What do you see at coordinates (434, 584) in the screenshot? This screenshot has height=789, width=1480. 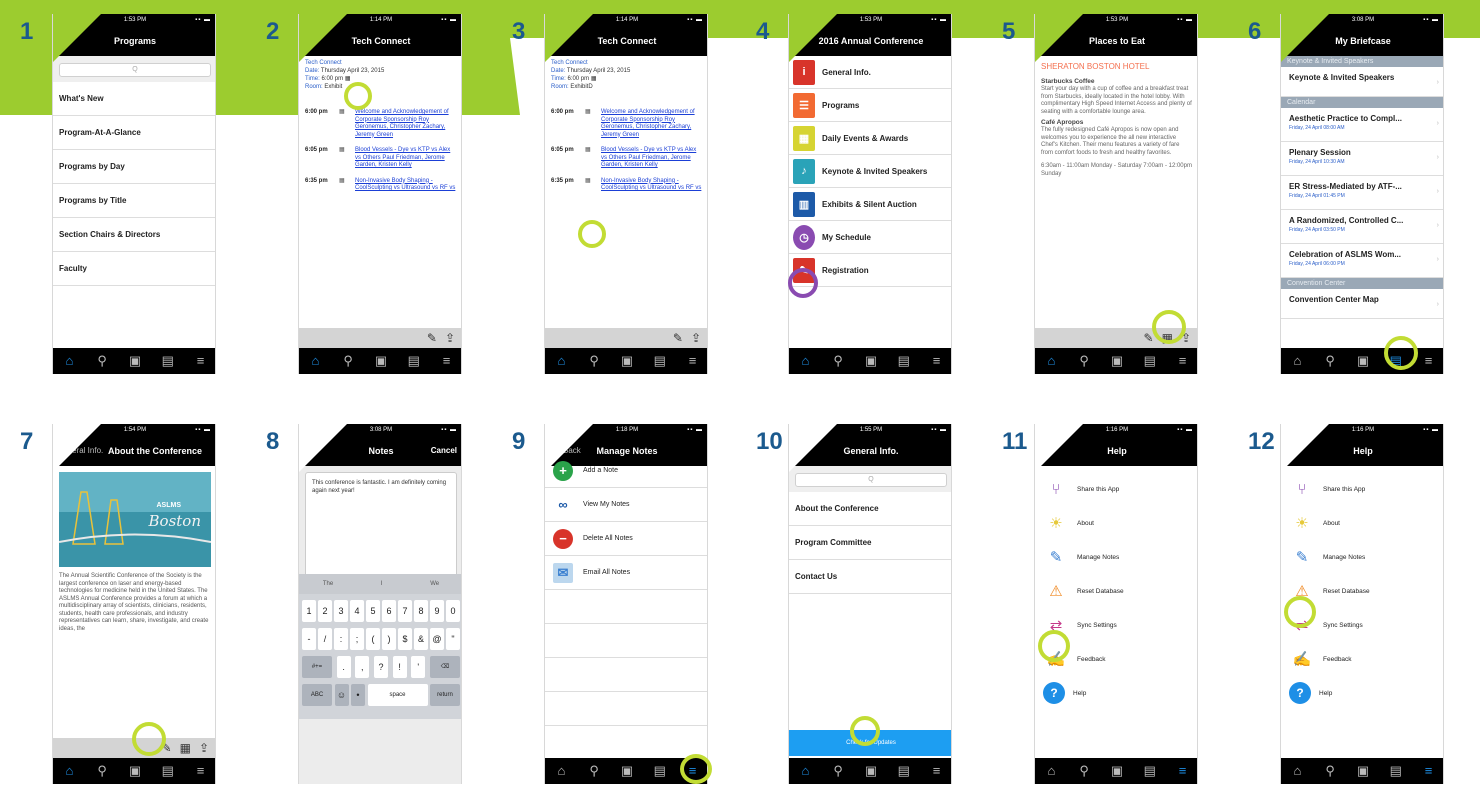 I see `suggestion: We` at bounding box center [434, 584].